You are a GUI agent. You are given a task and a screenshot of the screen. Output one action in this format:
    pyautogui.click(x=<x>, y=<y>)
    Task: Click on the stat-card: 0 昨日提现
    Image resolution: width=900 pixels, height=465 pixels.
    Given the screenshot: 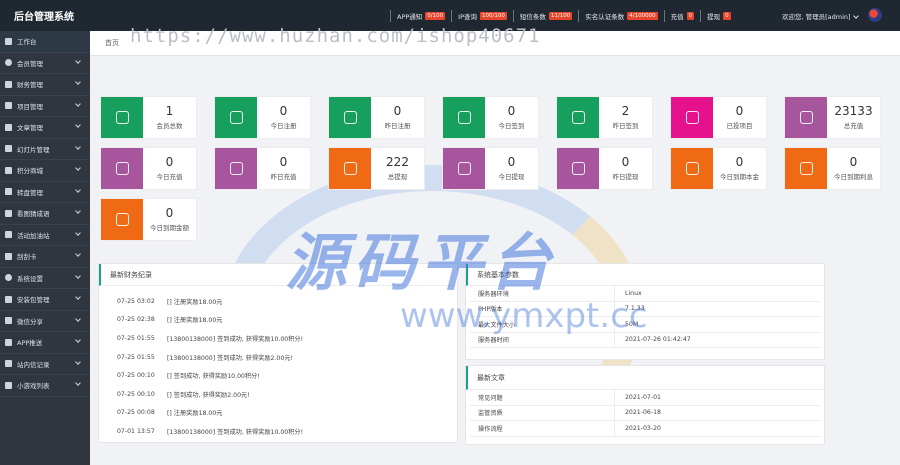 What is the action you would take?
    pyautogui.click(x=604, y=168)
    